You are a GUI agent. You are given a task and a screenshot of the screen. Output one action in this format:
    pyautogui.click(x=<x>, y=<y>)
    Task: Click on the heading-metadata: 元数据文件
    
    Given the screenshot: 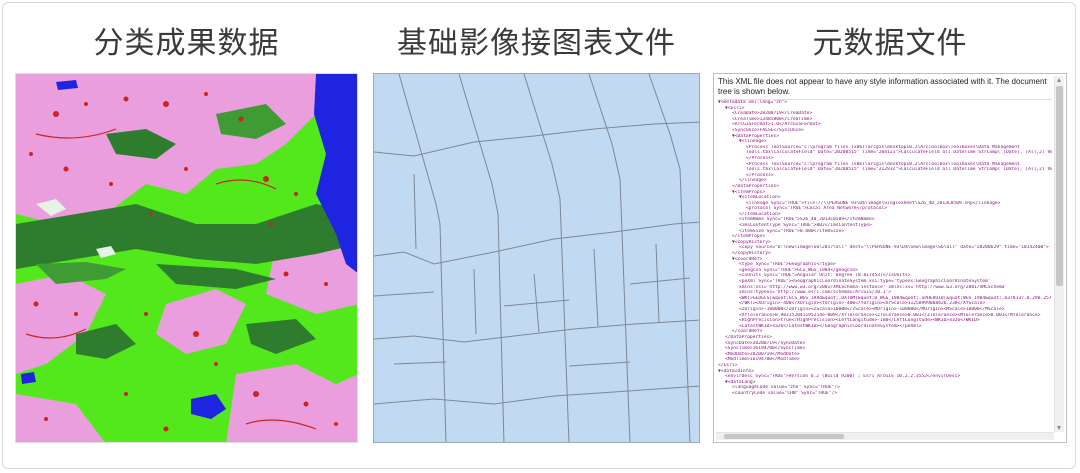 What is the action you would take?
    pyautogui.click(x=890, y=43)
    